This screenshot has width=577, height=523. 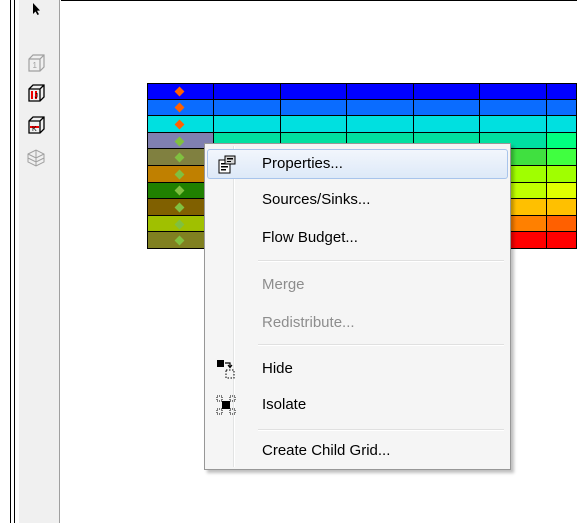 I want to click on 3d-view-icon, so click(x=36, y=157).